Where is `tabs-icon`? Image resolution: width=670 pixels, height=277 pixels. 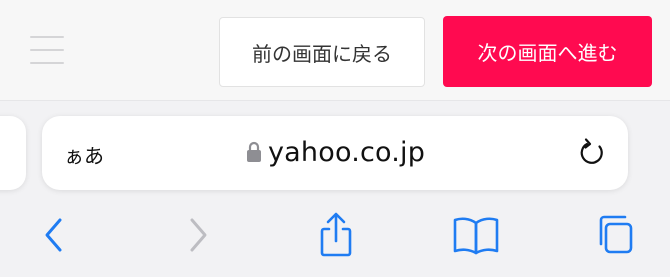 tabs-icon is located at coordinates (616, 234).